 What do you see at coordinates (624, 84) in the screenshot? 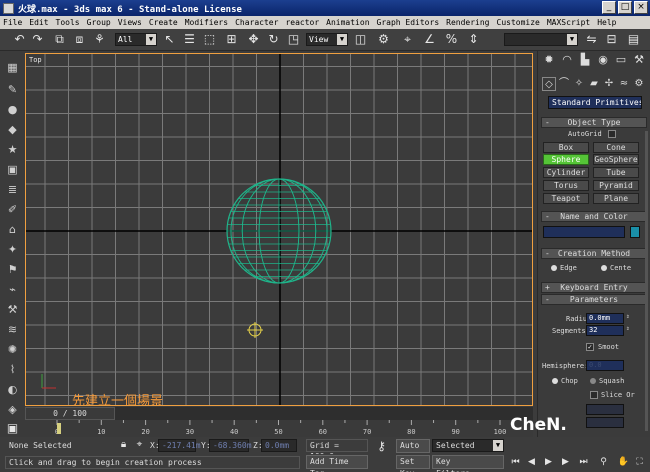
I see `spacewarps-category-icon: ≈` at bounding box center [624, 84].